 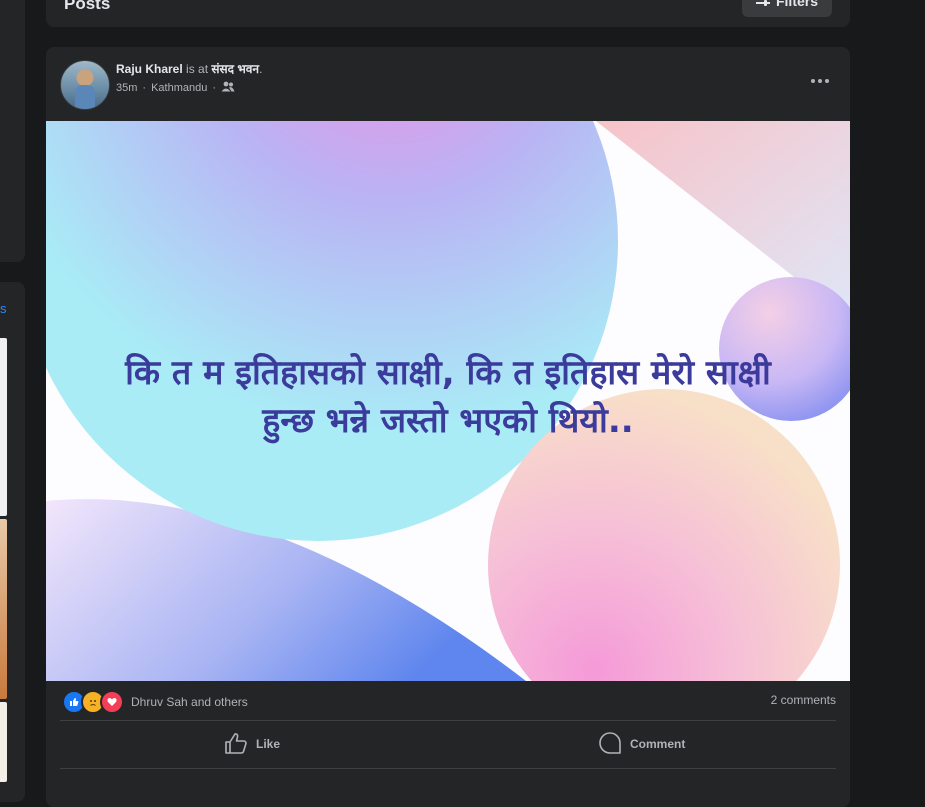 I want to click on post-author-line: Raju Kharel is at संसद भवन., so click(x=189, y=68).